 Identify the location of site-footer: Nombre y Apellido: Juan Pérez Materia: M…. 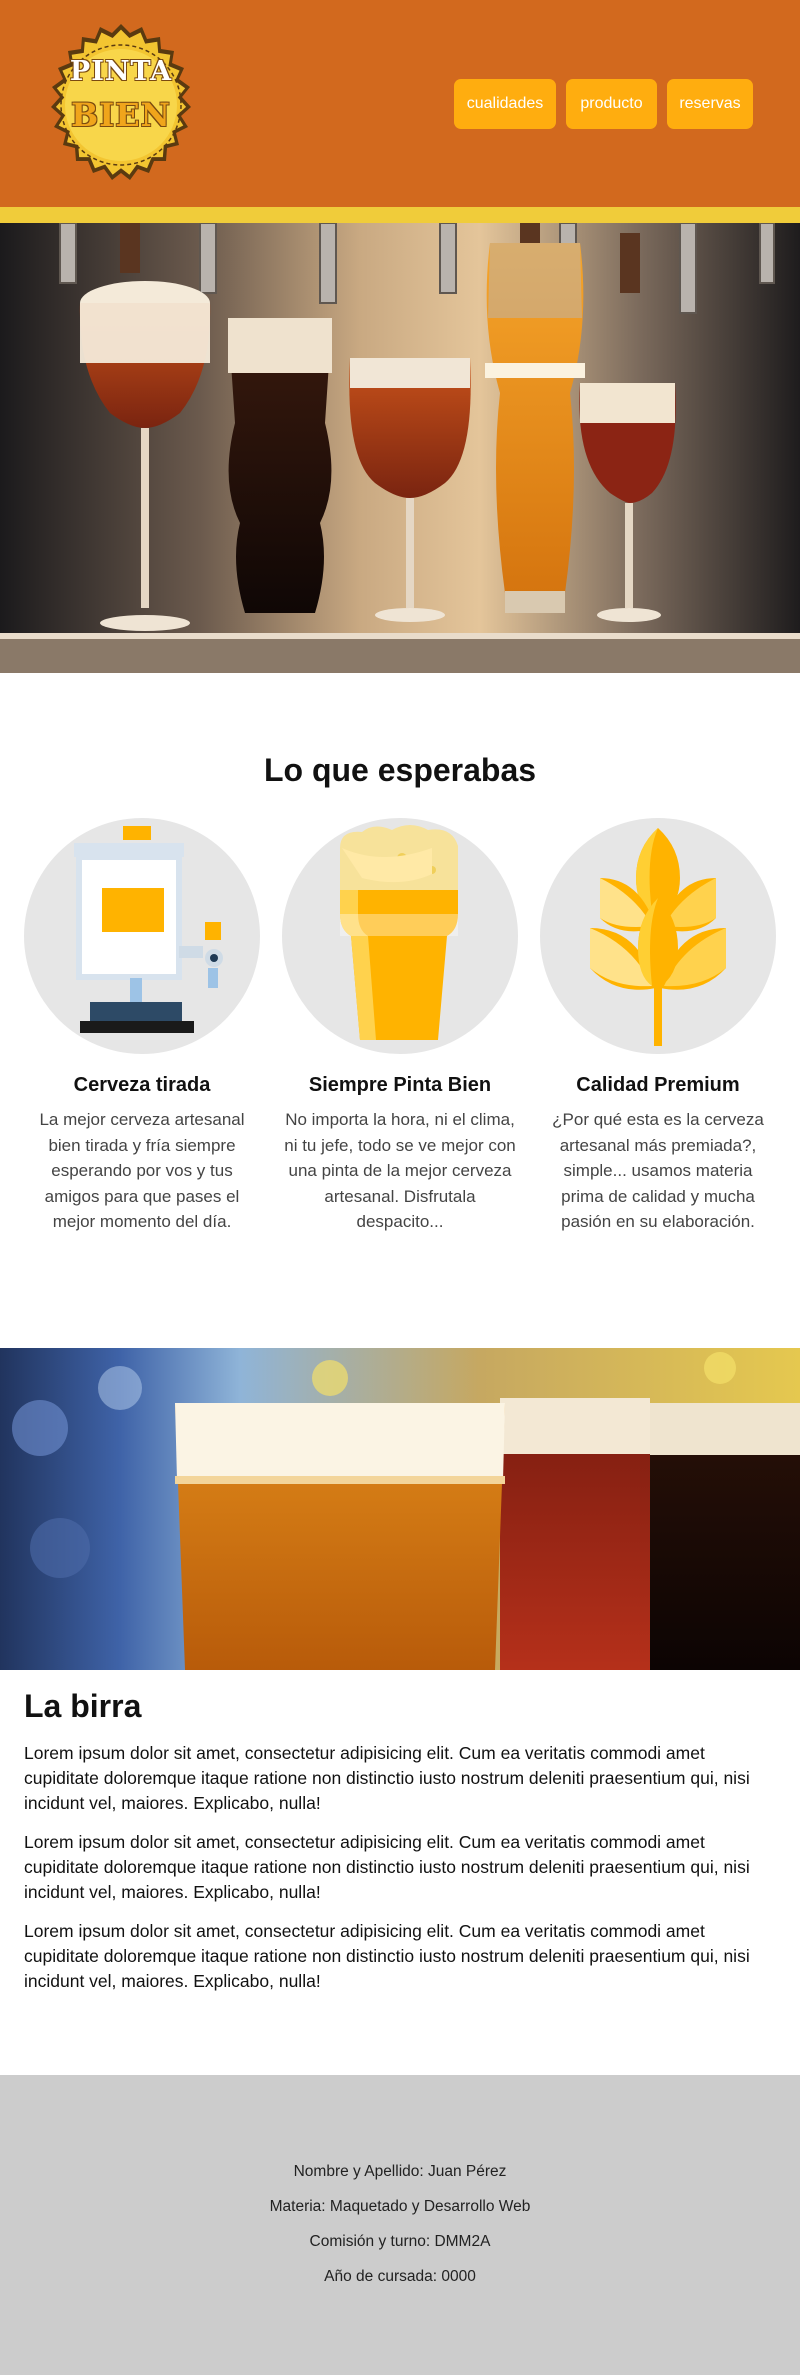
(400, 2225).